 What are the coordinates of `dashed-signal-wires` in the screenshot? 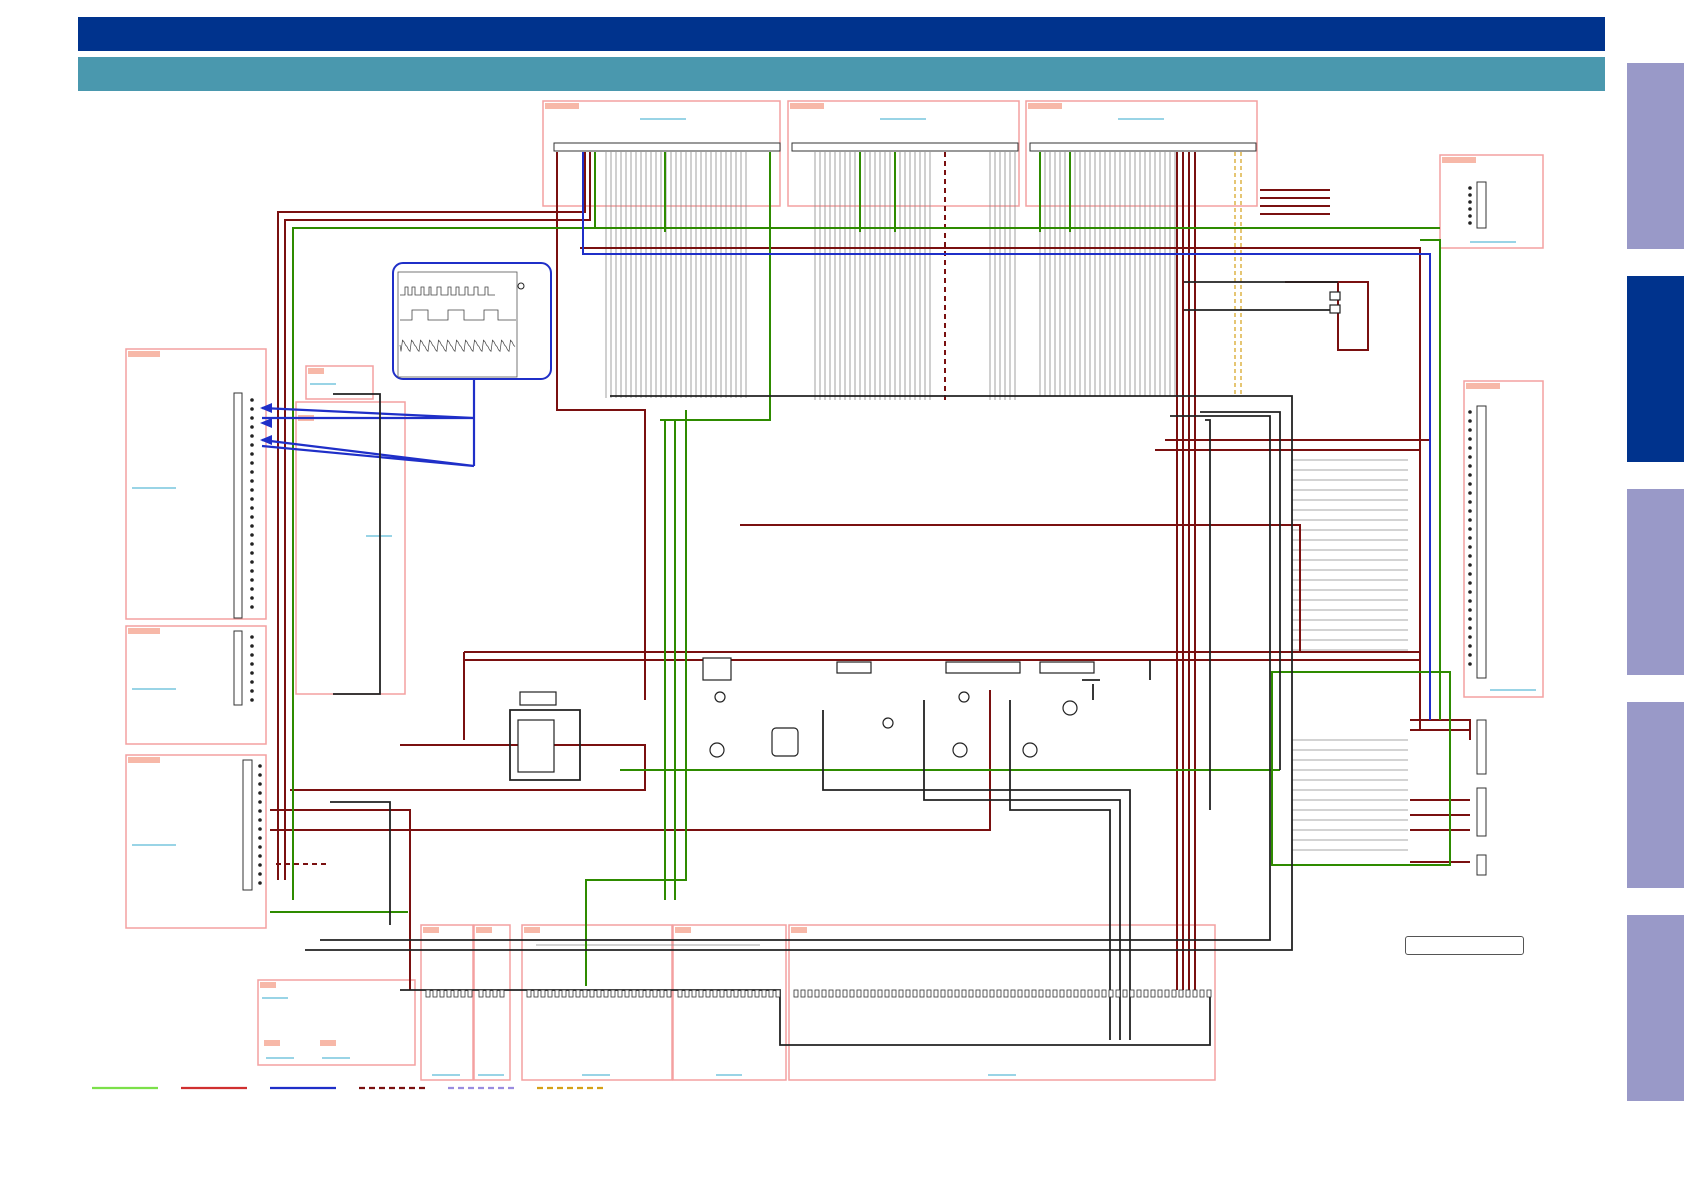 It's located at (1238, 274).